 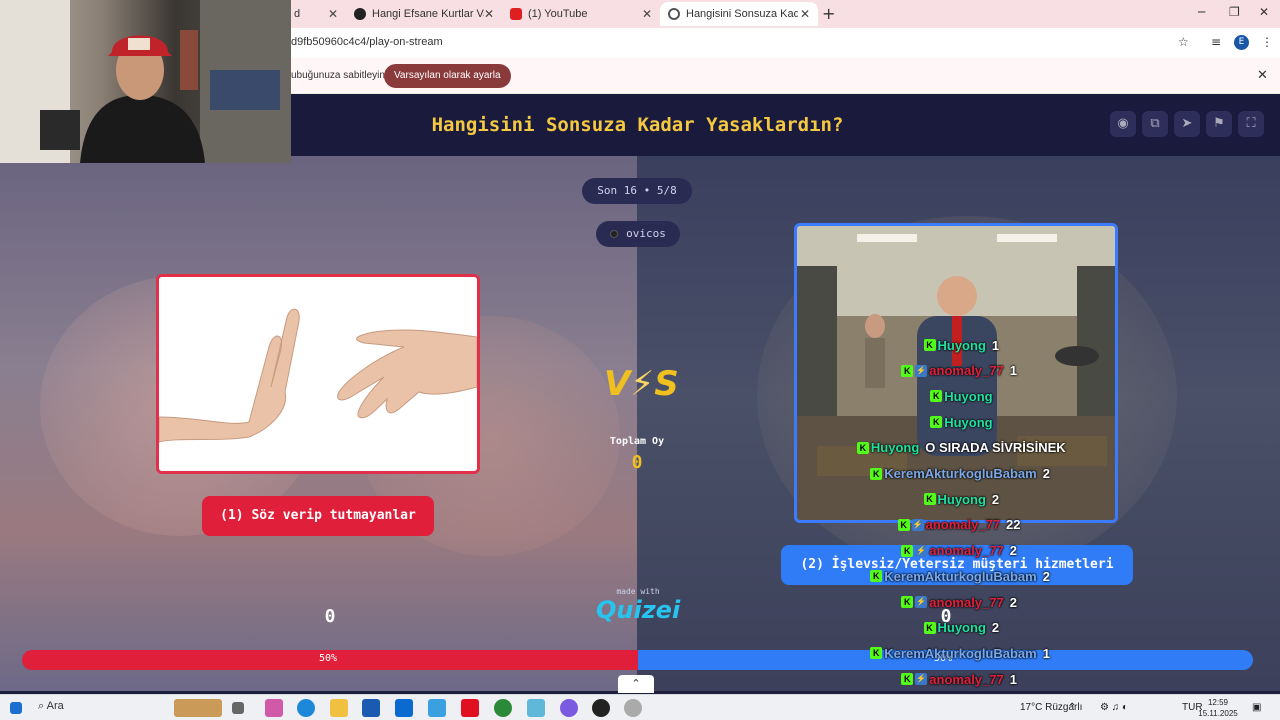 I want to click on infobar-text: ubuğunuza sabitleyin, so click(x=338, y=75).